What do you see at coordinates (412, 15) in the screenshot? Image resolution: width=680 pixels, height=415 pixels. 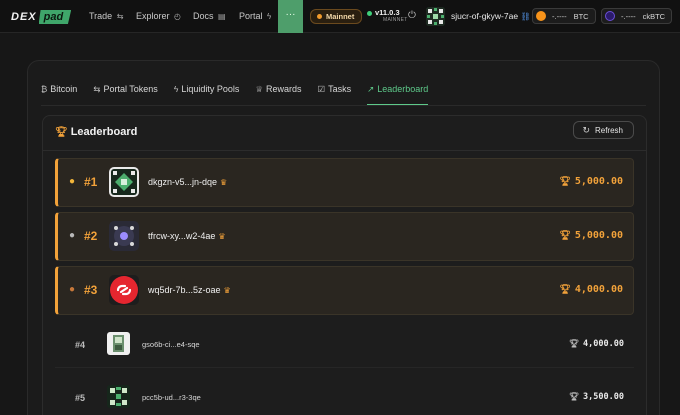 I see `power-icon: ⏻` at bounding box center [412, 15].